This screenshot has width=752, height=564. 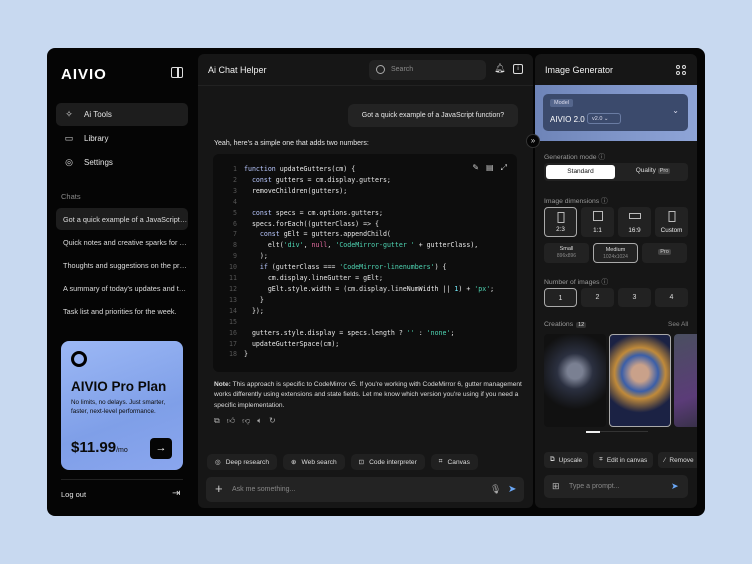 I want to click on search-input: Search, so click(x=427, y=70).